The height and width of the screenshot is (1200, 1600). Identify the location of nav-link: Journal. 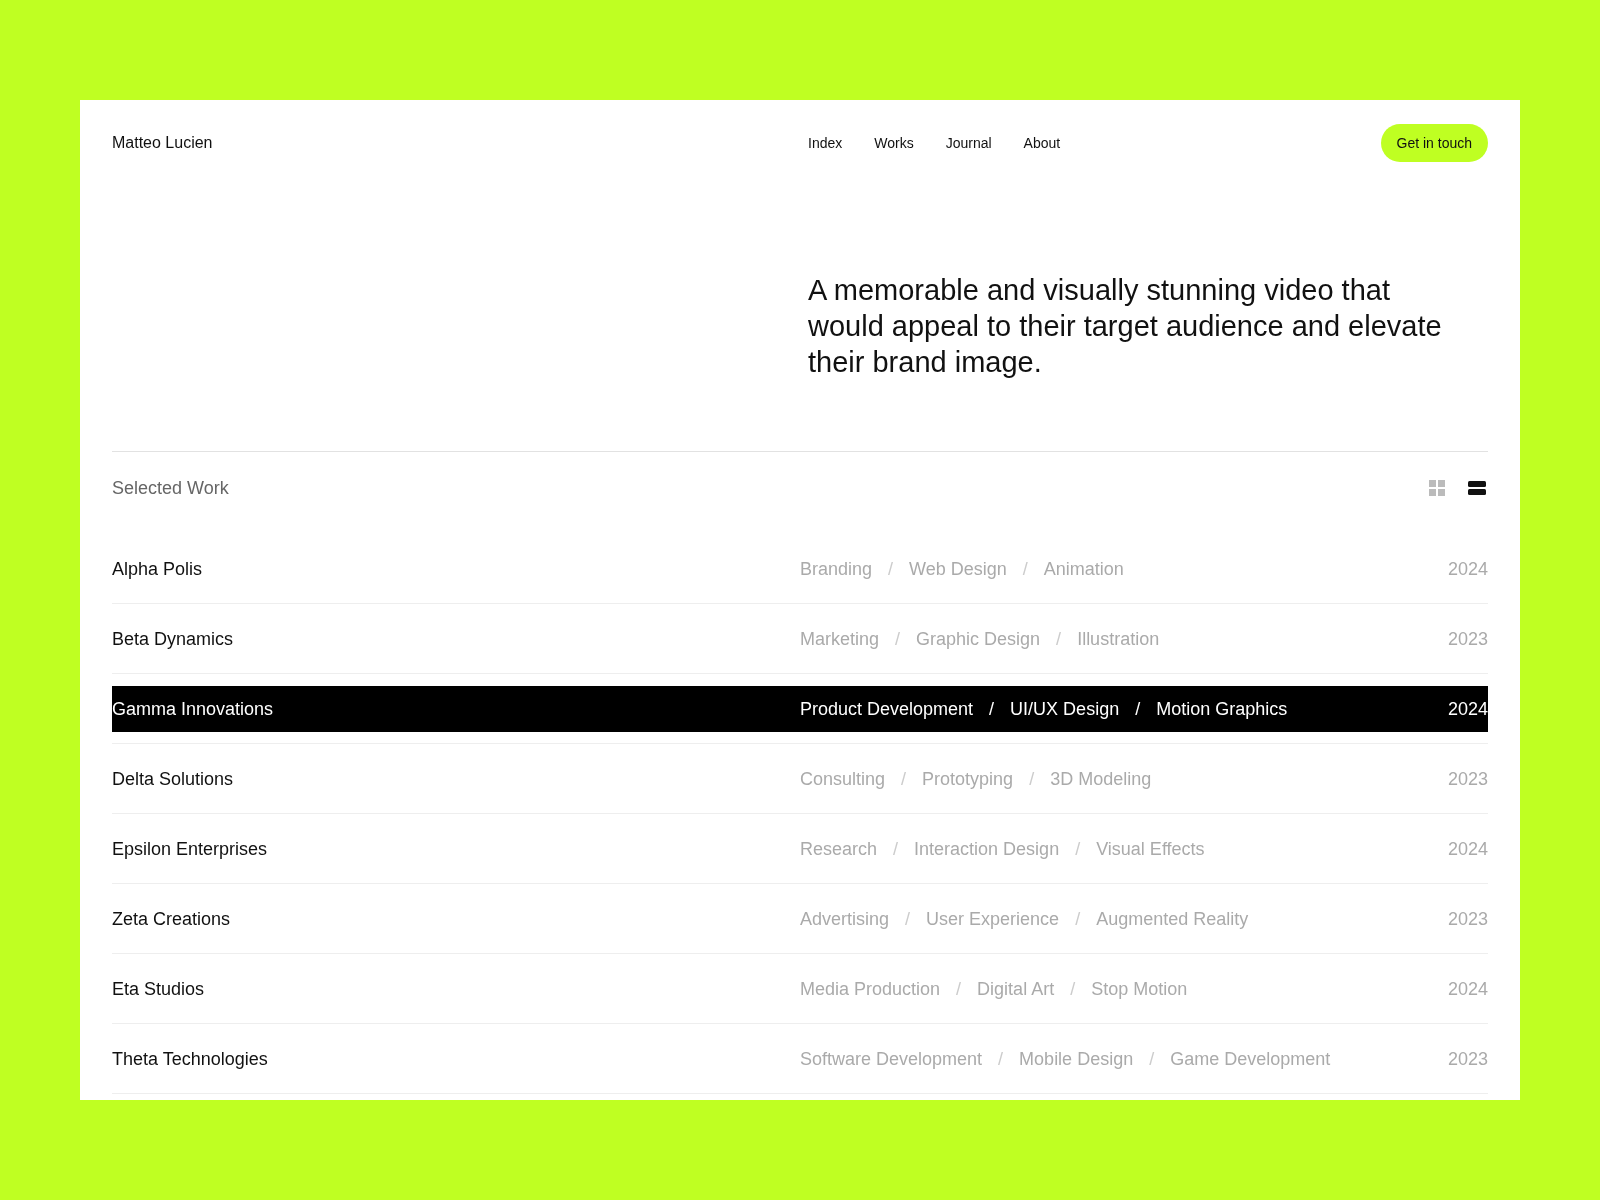
(968, 143).